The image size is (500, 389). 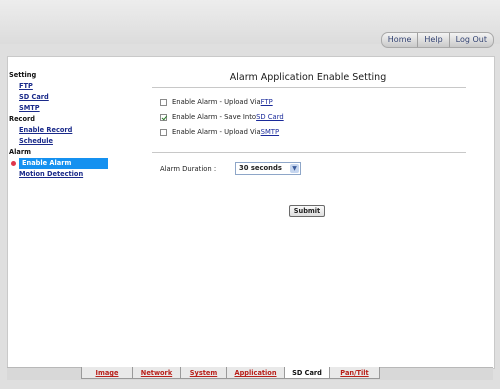 What do you see at coordinates (163, 132) in the screenshot?
I see `checkbox-smtp` at bounding box center [163, 132].